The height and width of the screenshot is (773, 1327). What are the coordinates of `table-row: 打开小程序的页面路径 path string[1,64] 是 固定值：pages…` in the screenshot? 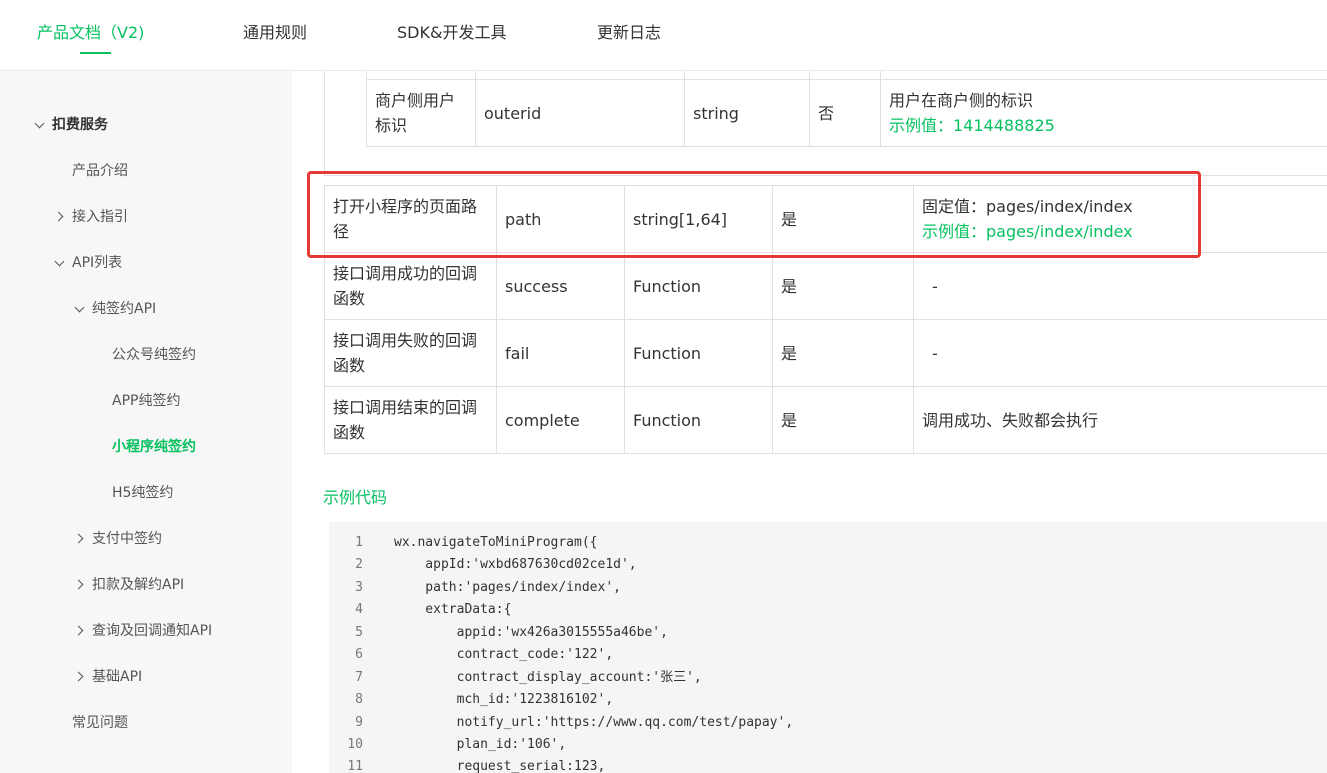 It's located at (825, 219).